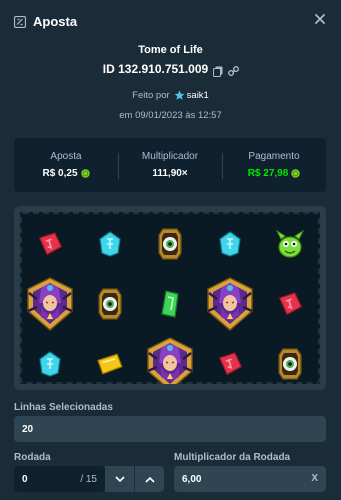 The height and width of the screenshot is (500, 341). Describe the element at coordinates (66, 156) in the screenshot. I see `stat-bet-label: Aposta` at that location.